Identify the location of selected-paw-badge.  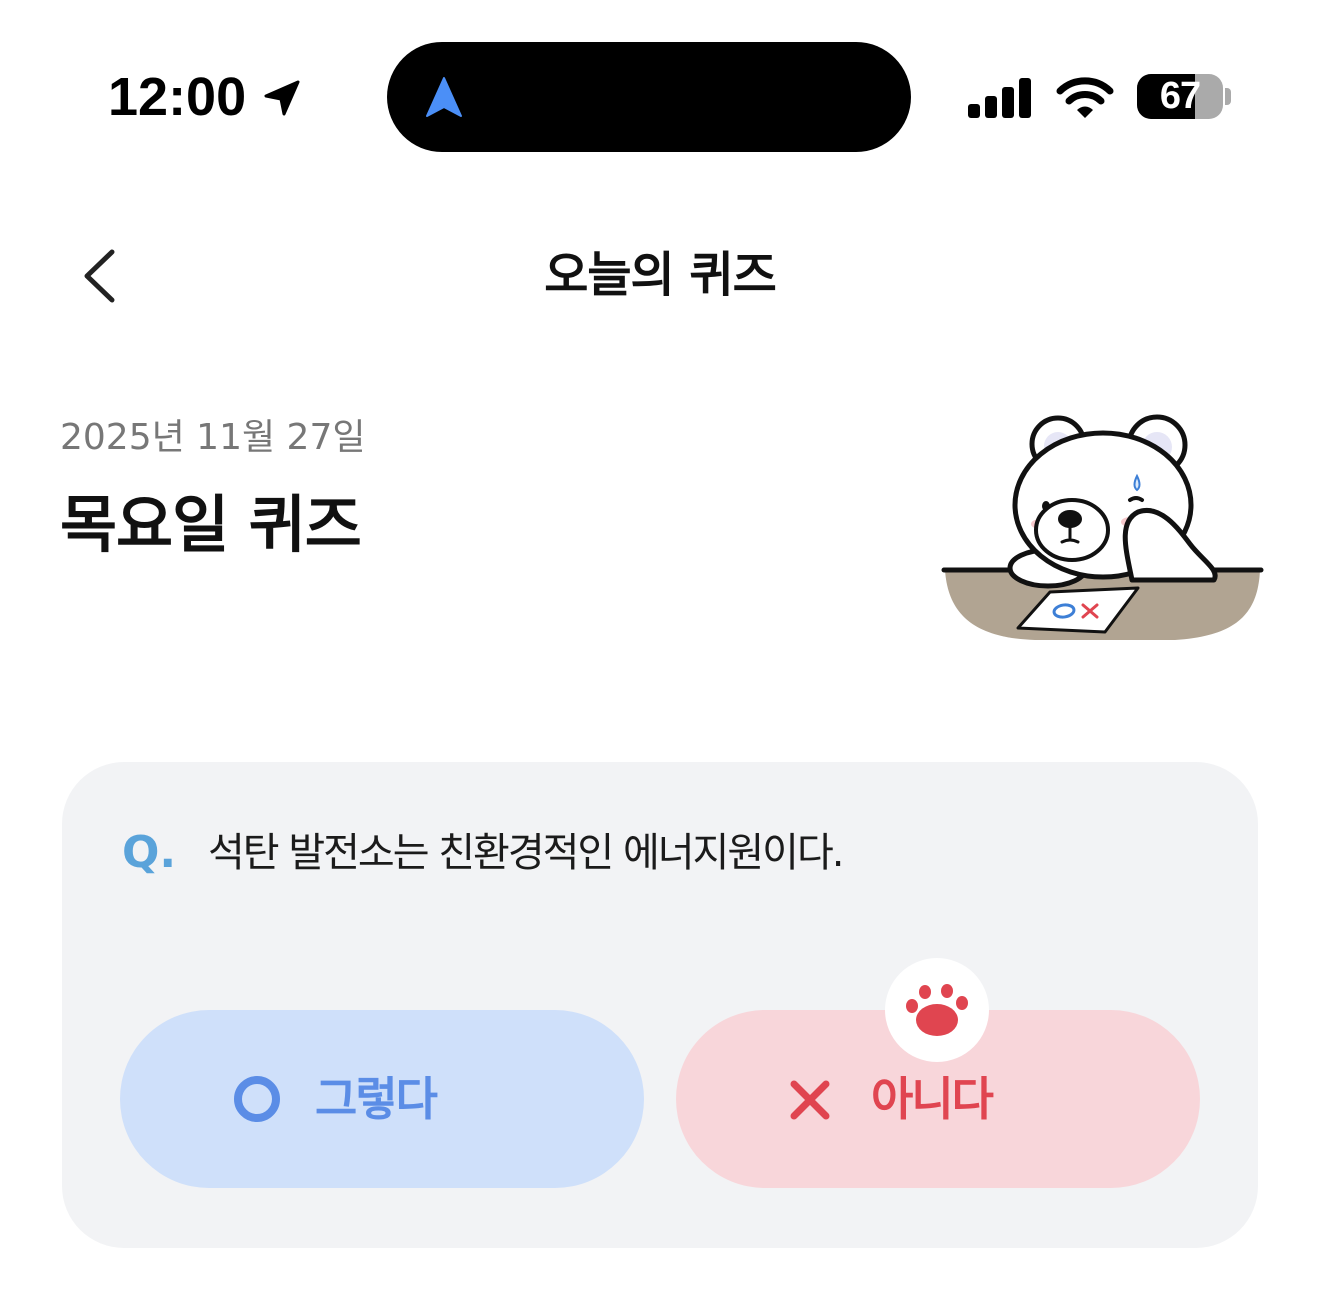
(937, 1010).